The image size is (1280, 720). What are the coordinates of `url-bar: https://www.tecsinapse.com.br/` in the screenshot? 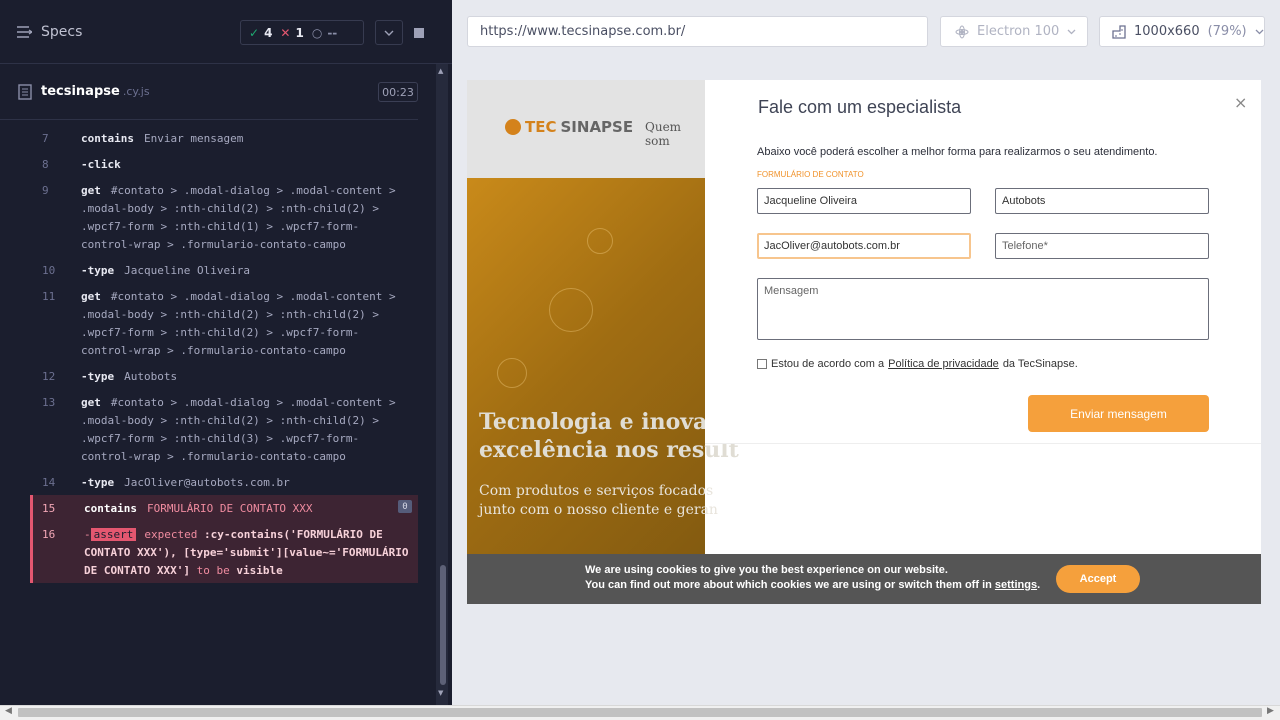 It's located at (697, 31).